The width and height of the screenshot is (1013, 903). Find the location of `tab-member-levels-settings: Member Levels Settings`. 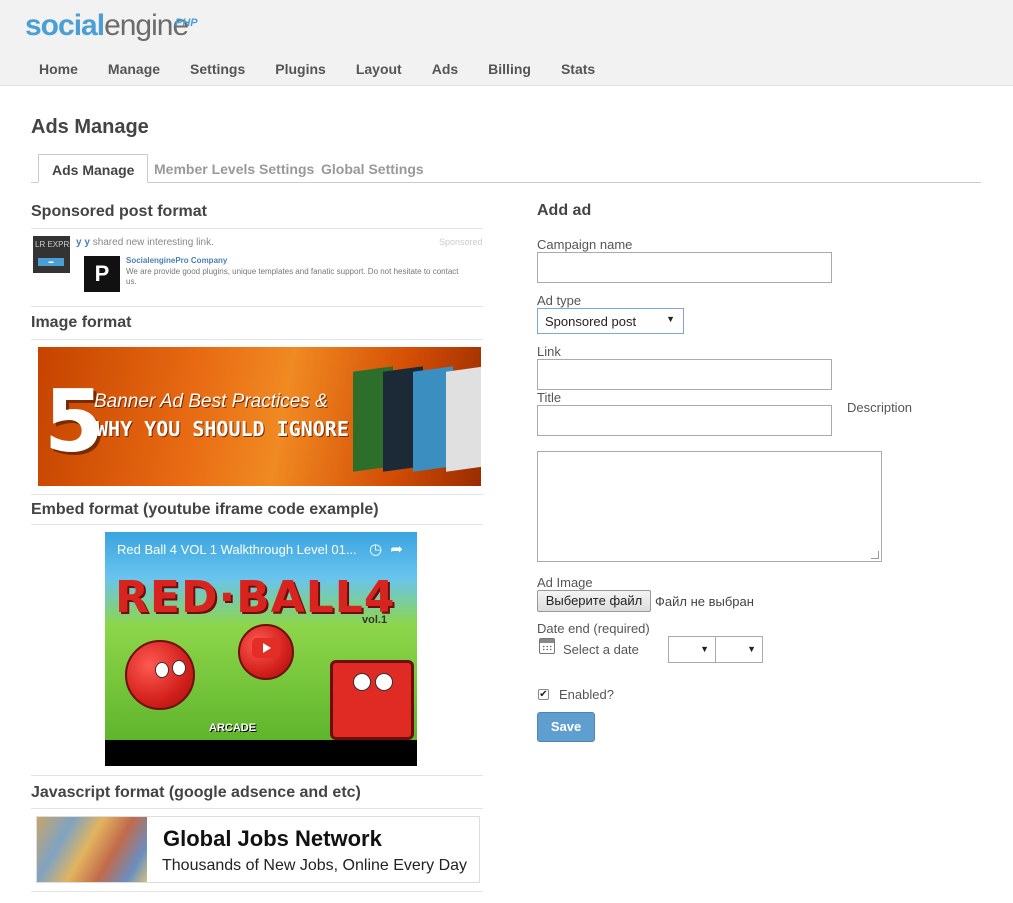

tab-member-levels-settings: Member Levels Settings is located at coordinates (234, 168).